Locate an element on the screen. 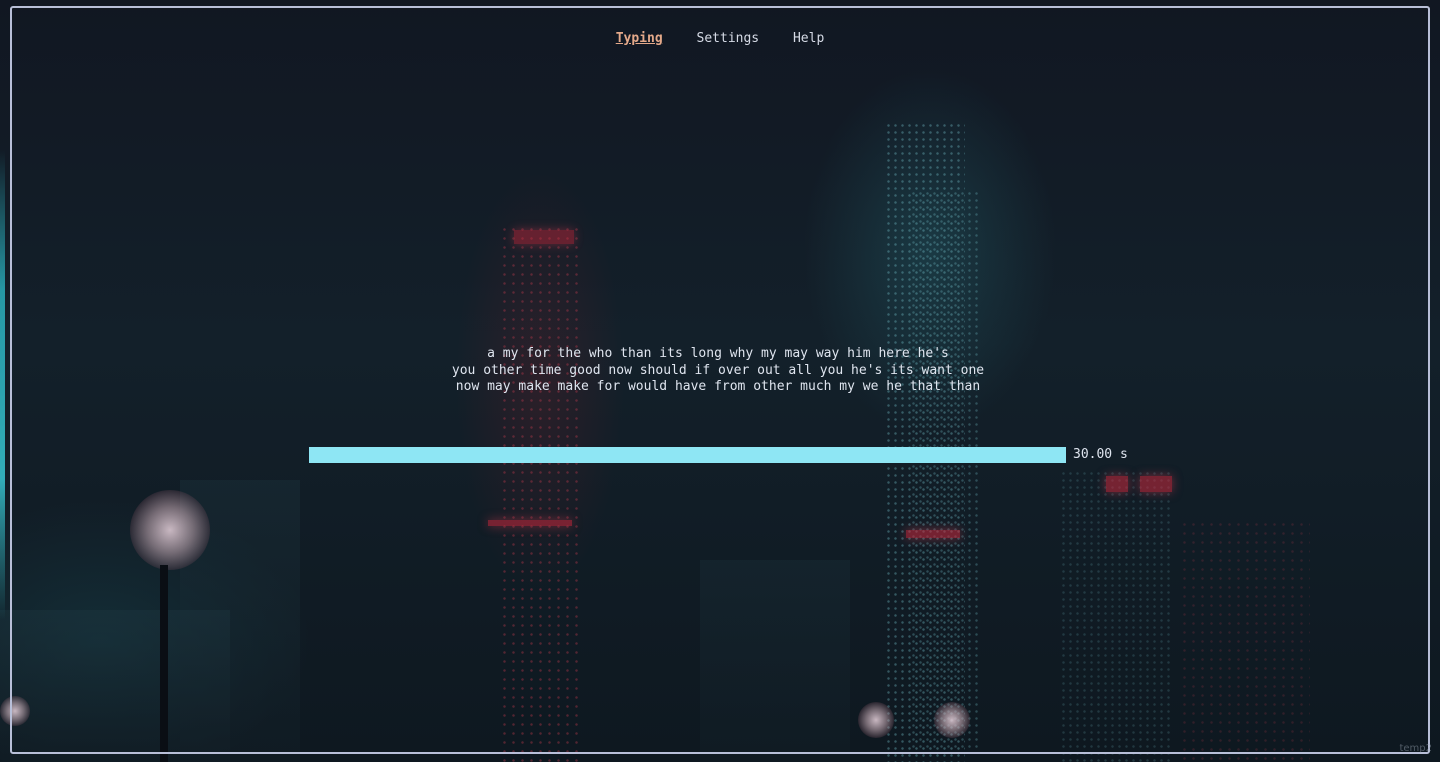 Image resolution: width=1440 pixels, height=762 pixels. top-nav: Typing Settings Help is located at coordinates (720, 38).